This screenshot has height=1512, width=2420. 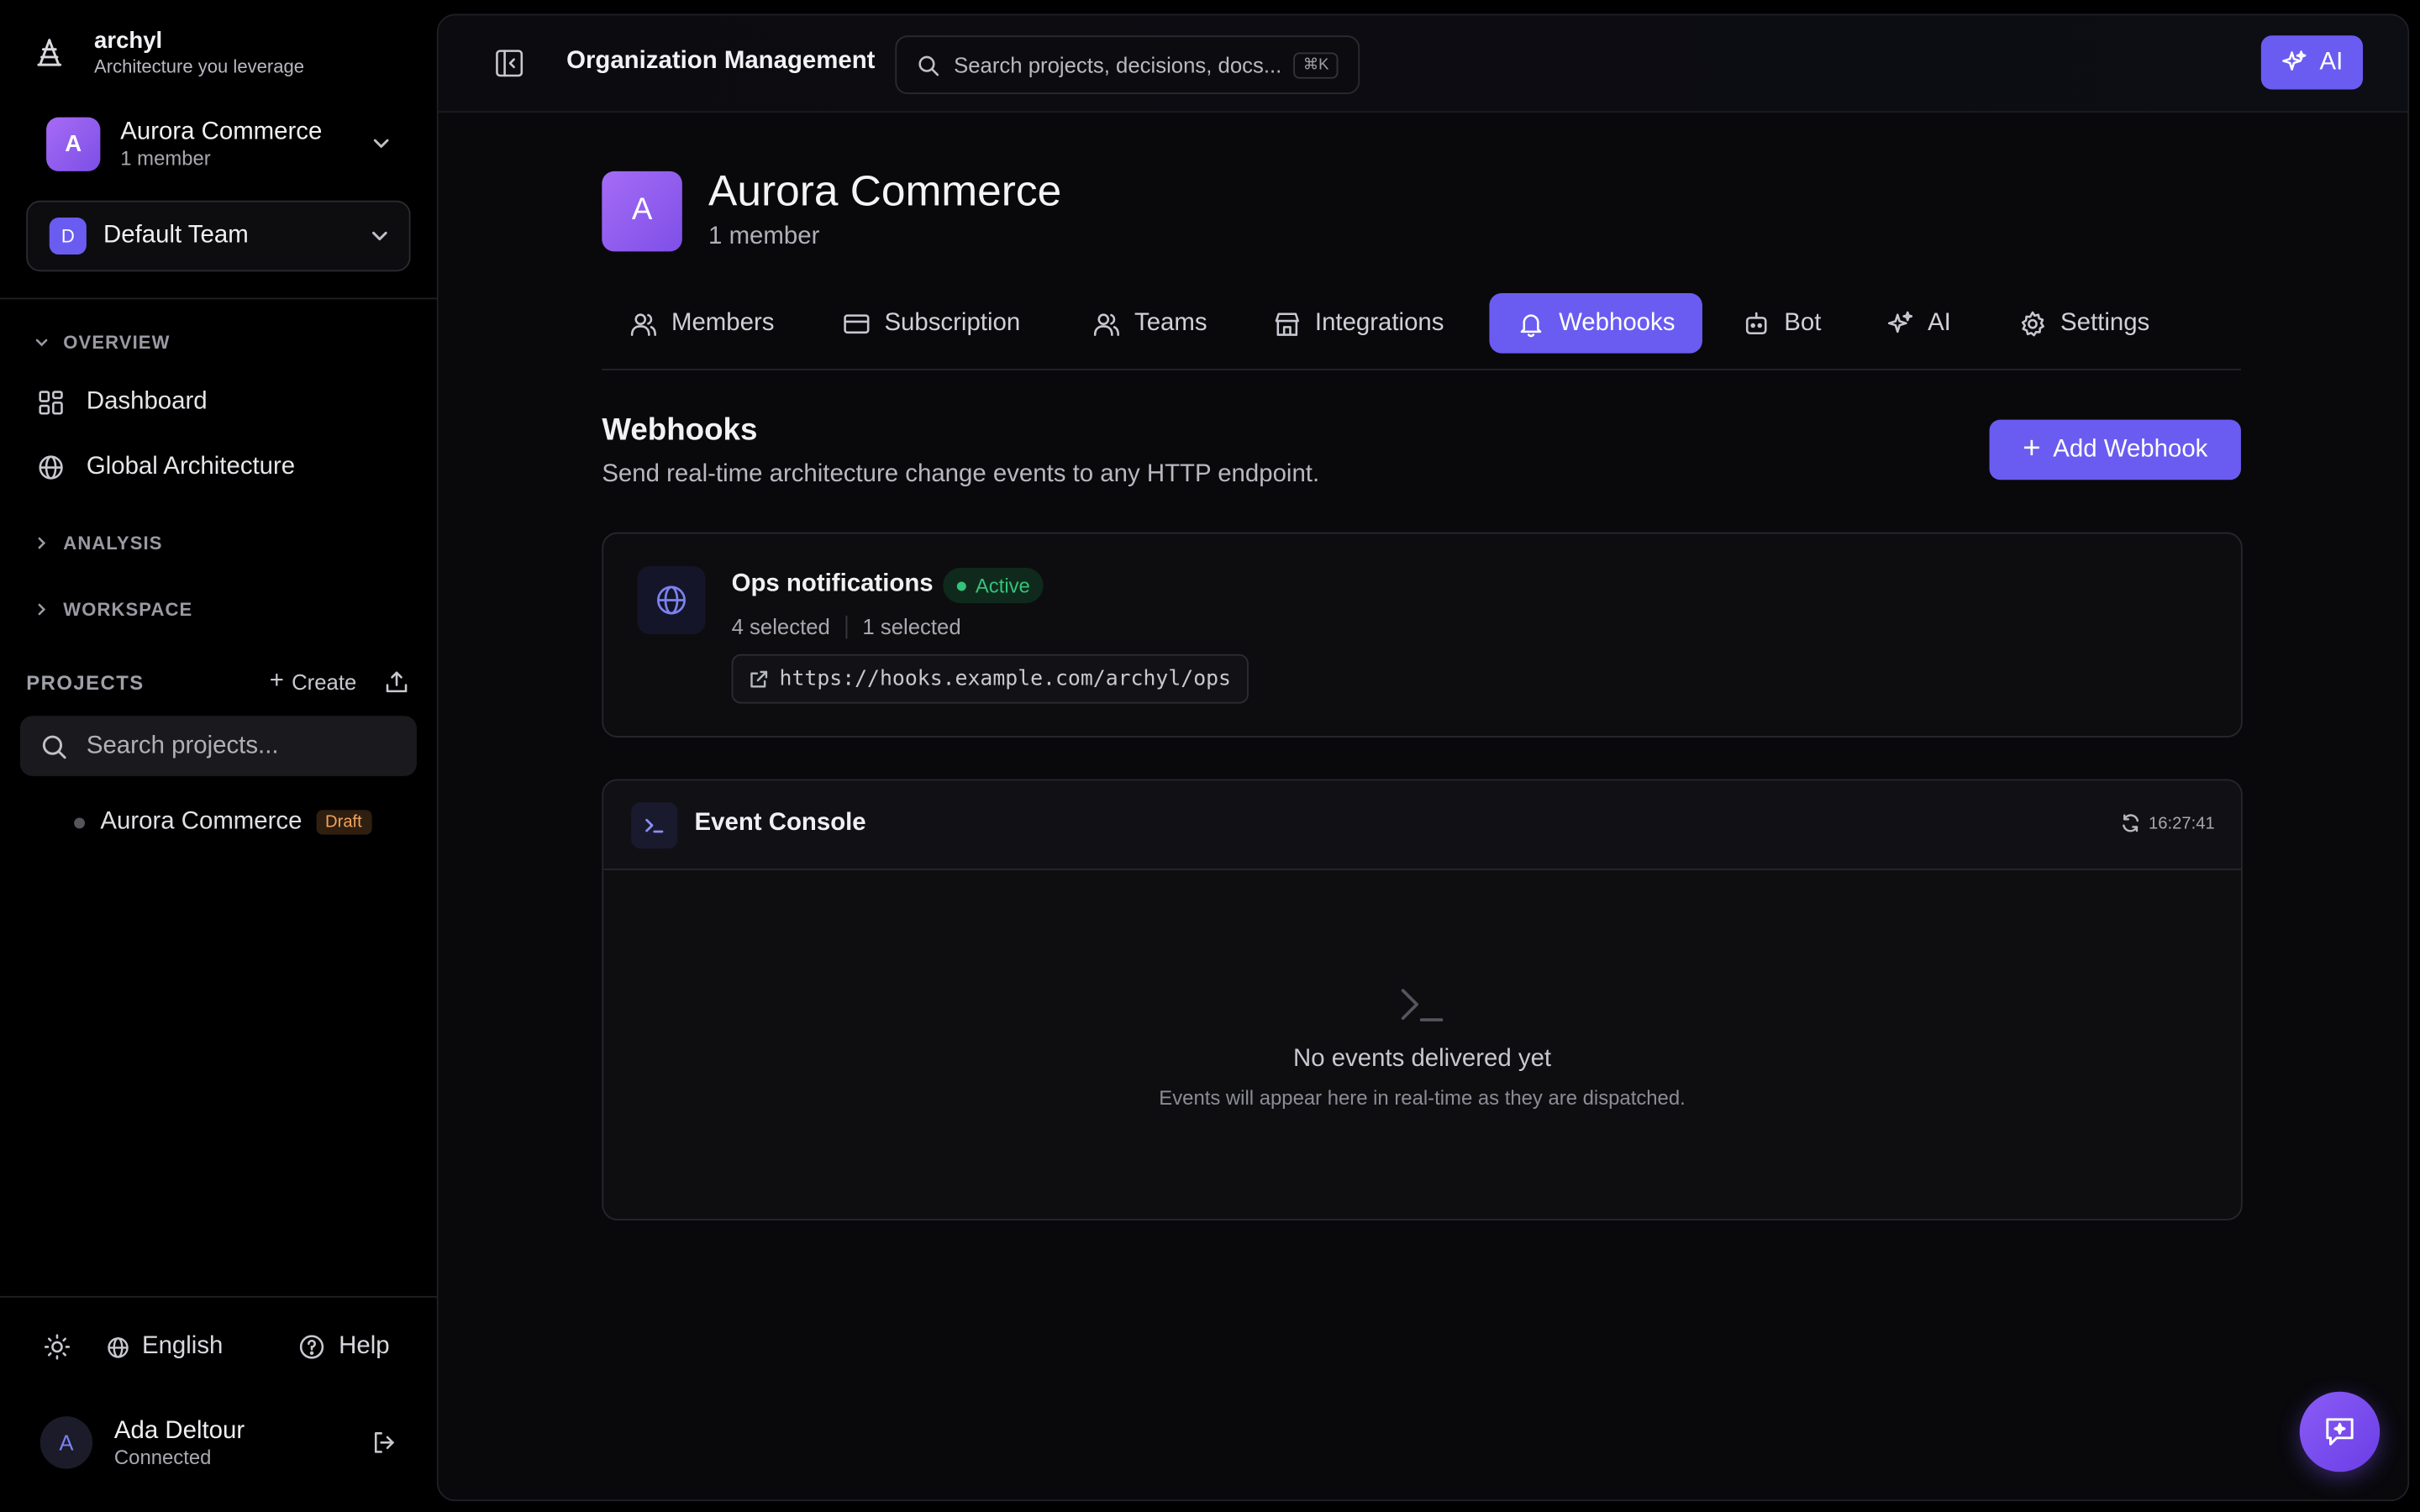 What do you see at coordinates (199, 66) in the screenshot?
I see `brand-tagline: Architecture you leverage` at bounding box center [199, 66].